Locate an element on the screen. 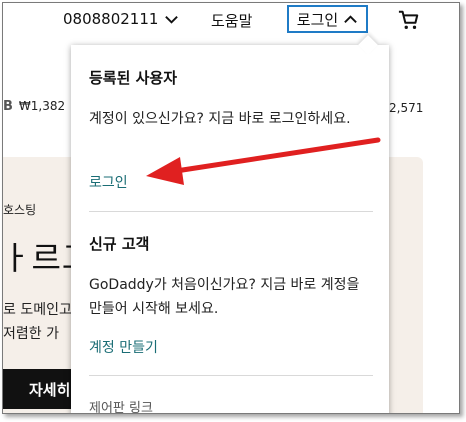  price-left: B ₩1,382 is located at coordinates (34, 106).